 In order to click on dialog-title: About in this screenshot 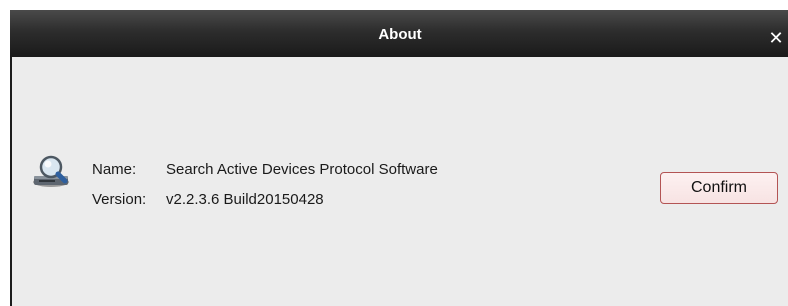, I will do `click(400, 34)`.